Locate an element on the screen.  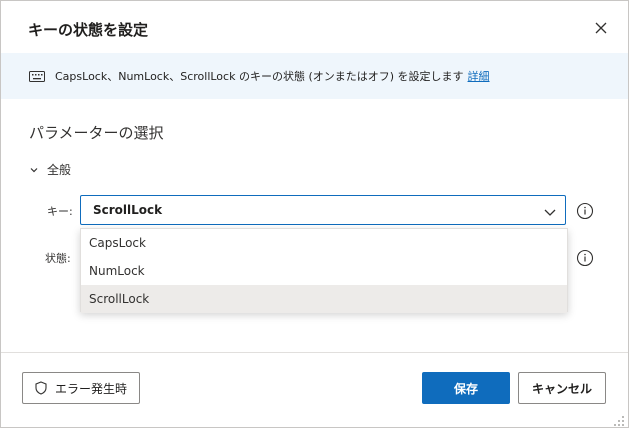
key-info-icon is located at coordinates (585, 211).